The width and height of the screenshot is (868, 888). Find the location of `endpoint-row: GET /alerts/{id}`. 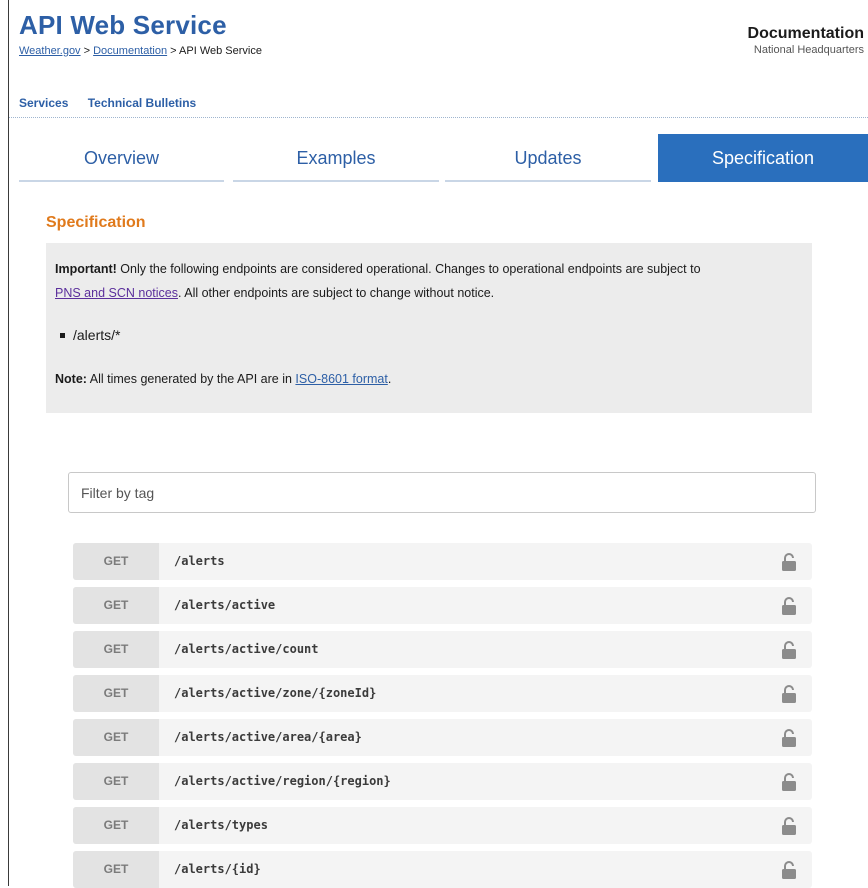

endpoint-row: GET /alerts/{id} is located at coordinates (442, 869).